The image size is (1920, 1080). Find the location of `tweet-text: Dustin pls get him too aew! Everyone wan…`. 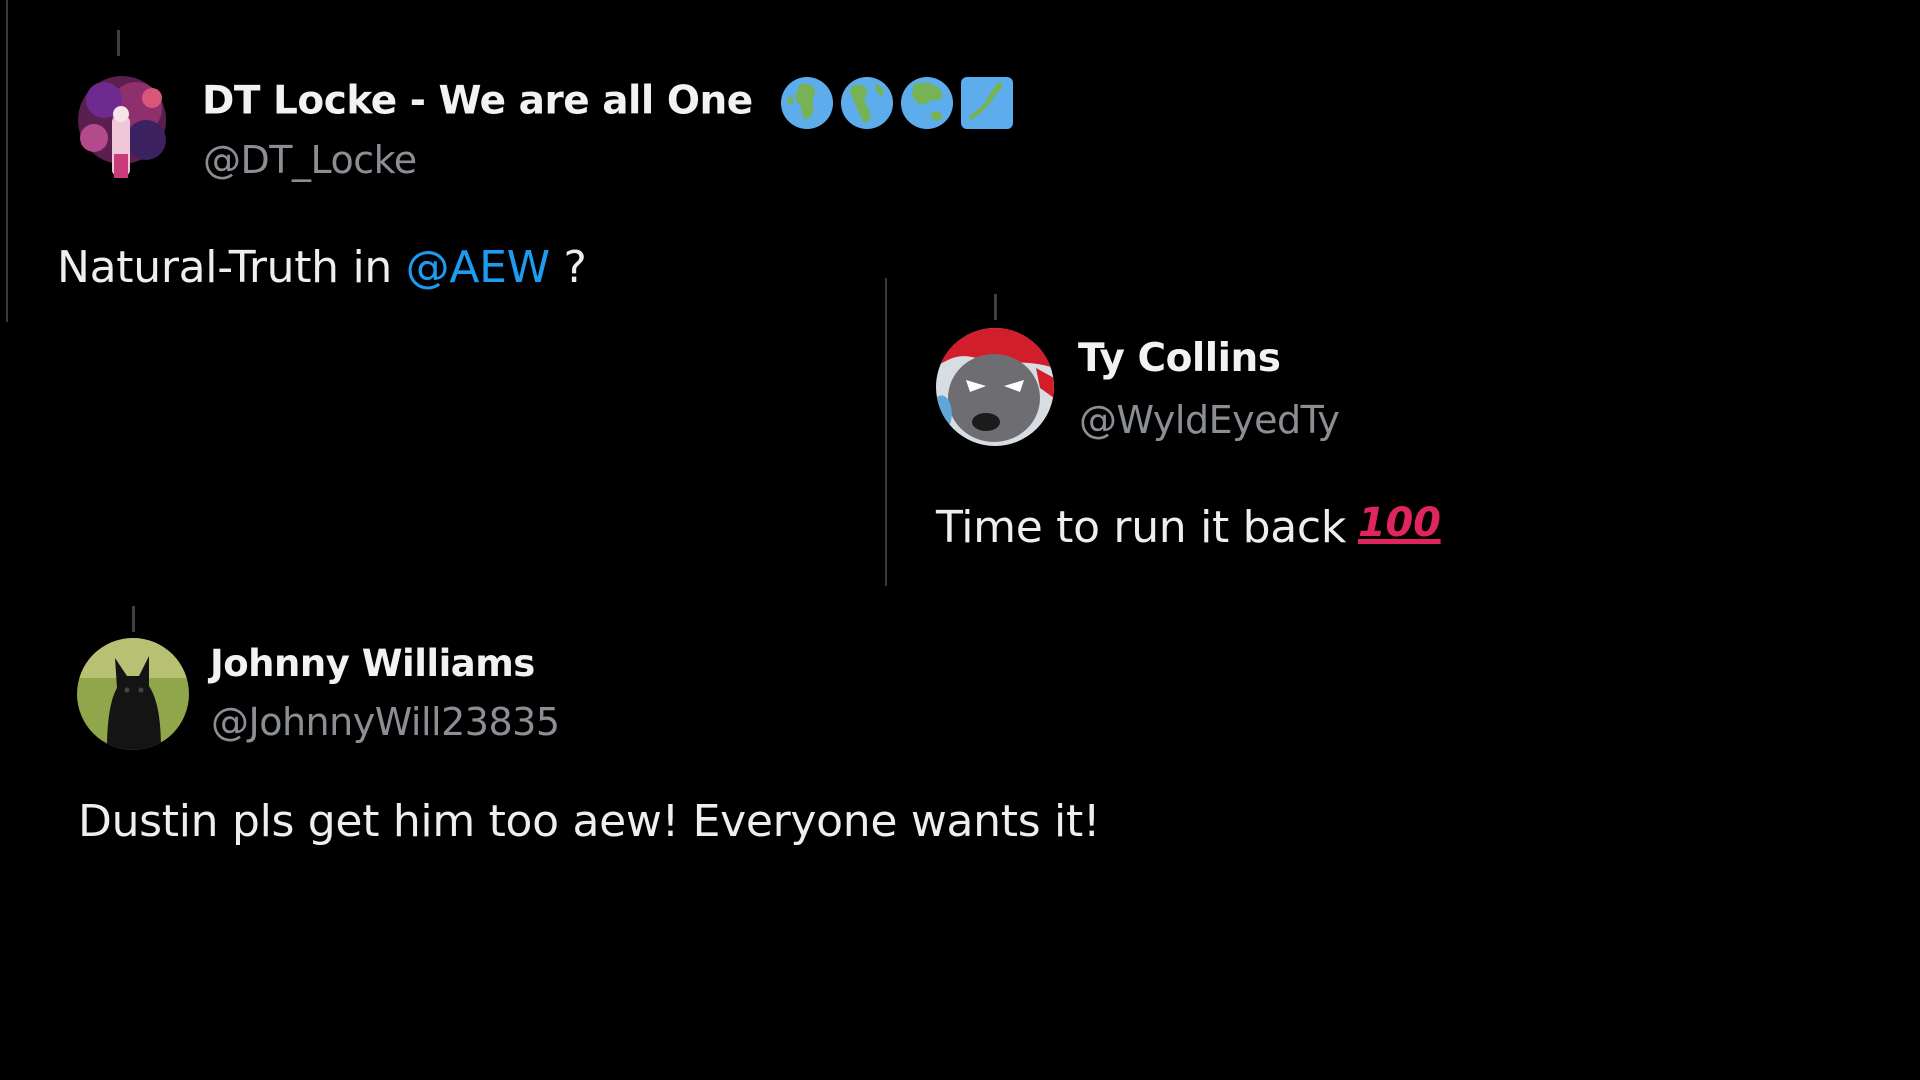

tweet-text: Dustin pls get him too aew! Everyone wan… is located at coordinates (589, 821).